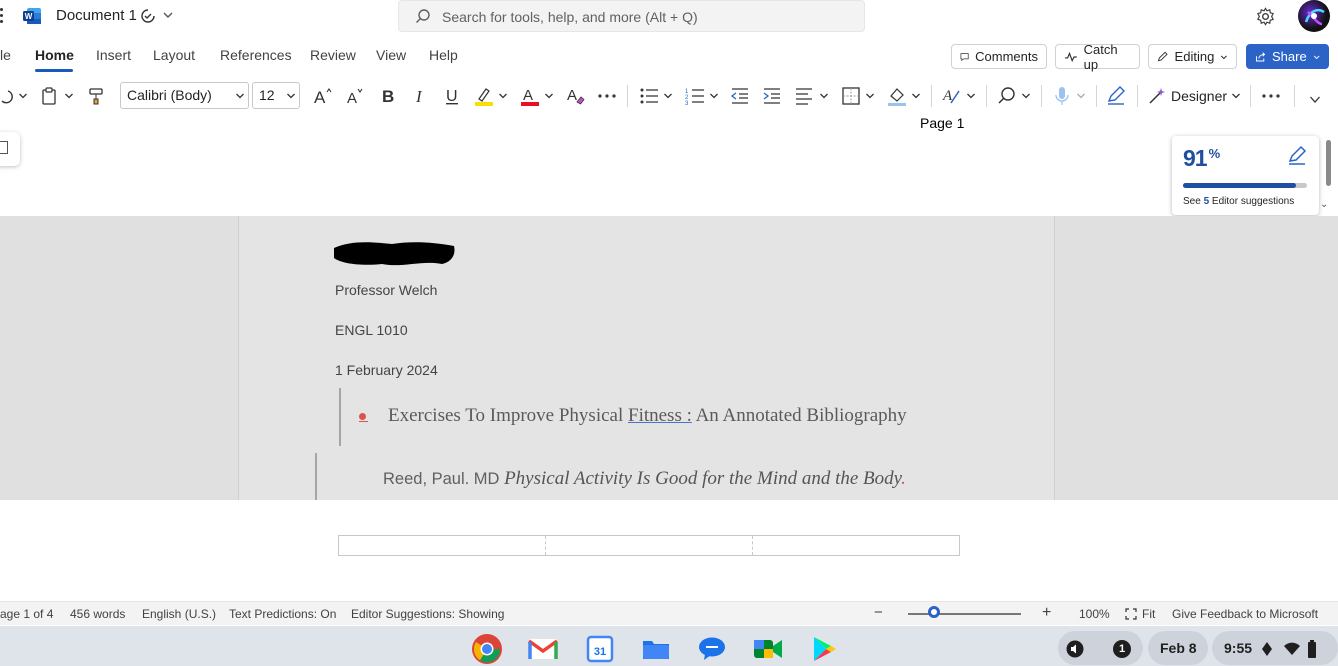 The height and width of the screenshot is (666, 1338). Describe the element at coordinates (113, 55) in the screenshot. I see `tab-insert: Insert` at that location.